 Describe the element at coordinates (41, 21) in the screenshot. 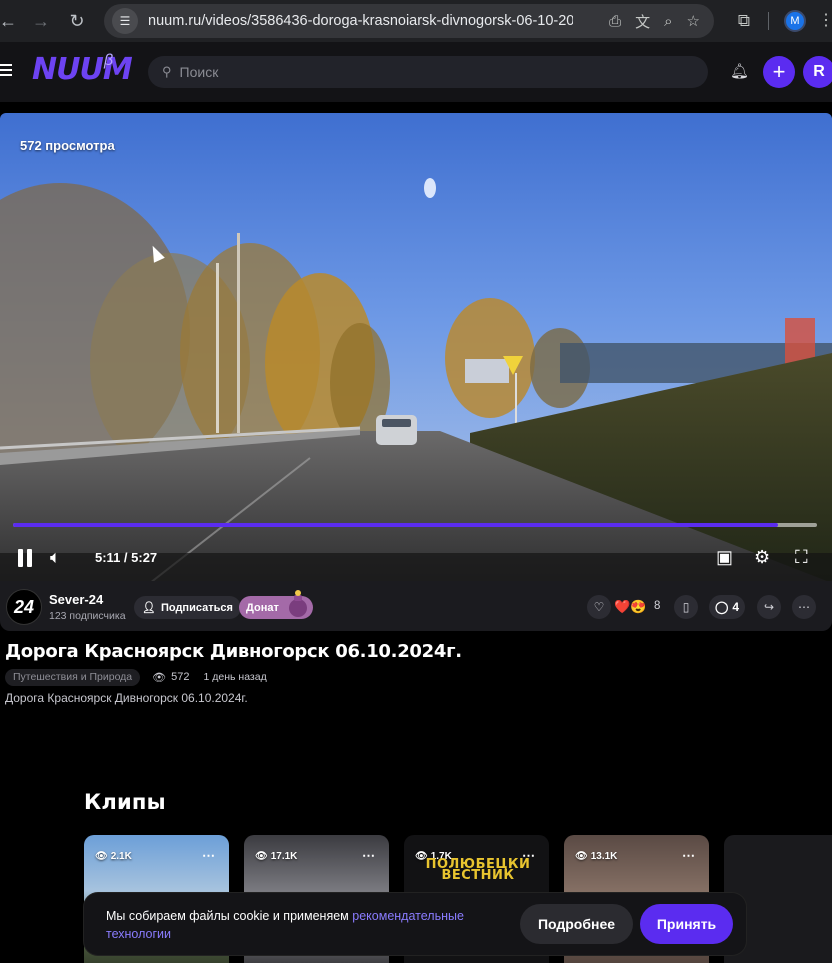

I see `forward-icon: →` at that location.